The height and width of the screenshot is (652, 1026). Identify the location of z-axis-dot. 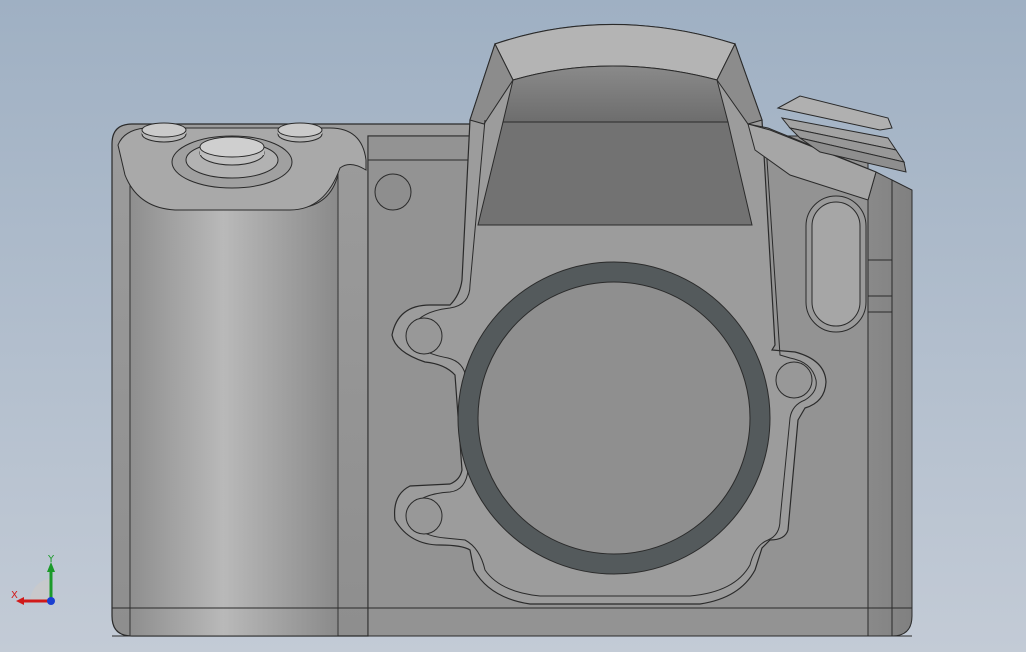
(51, 601).